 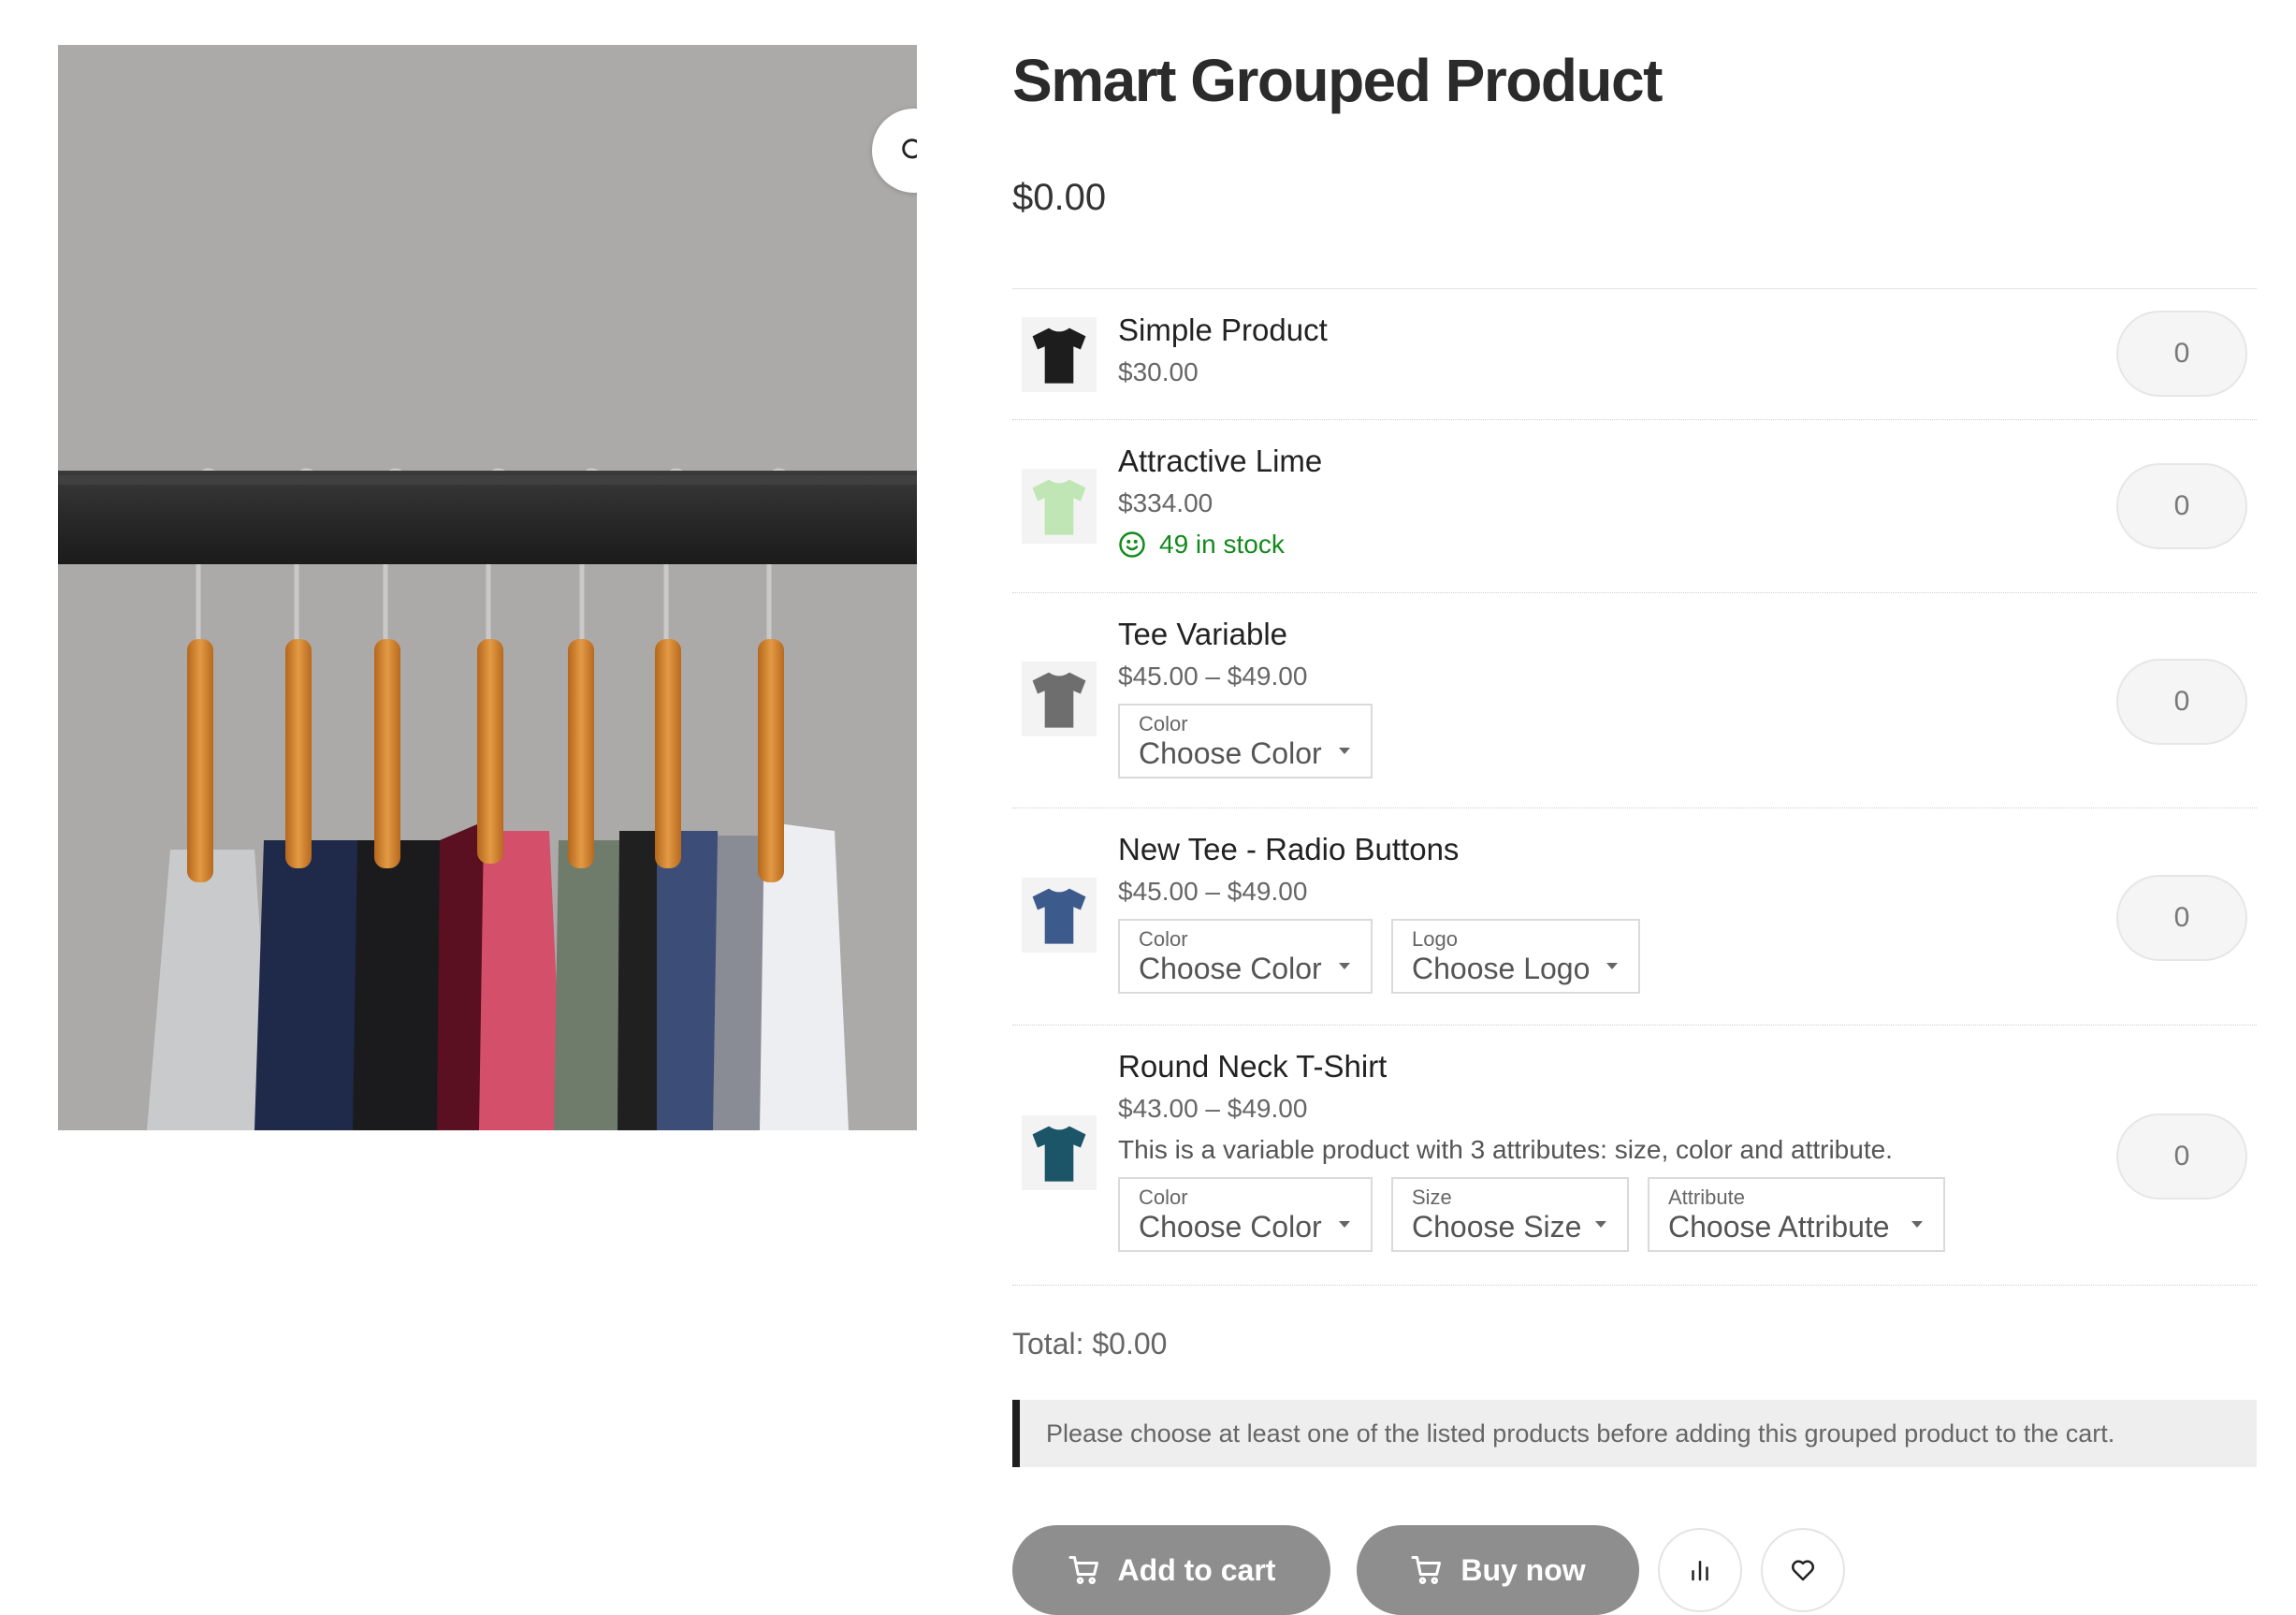 What do you see at coordinates (1779, 1227) in the screenshot?
I see `select-value: Choose Attribute` at bounding box center [1779, 1227].